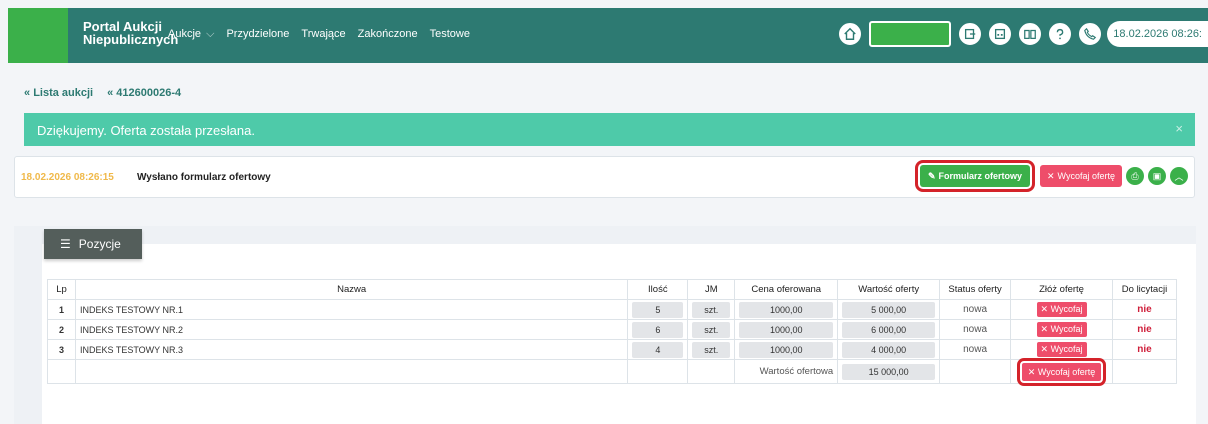 The width and height of the screenshot is (1208, 424). Describe the element at coordinates (191, 34) in the screenshot. I see `nav-aukcje: Aukcje ⌵` at that location.